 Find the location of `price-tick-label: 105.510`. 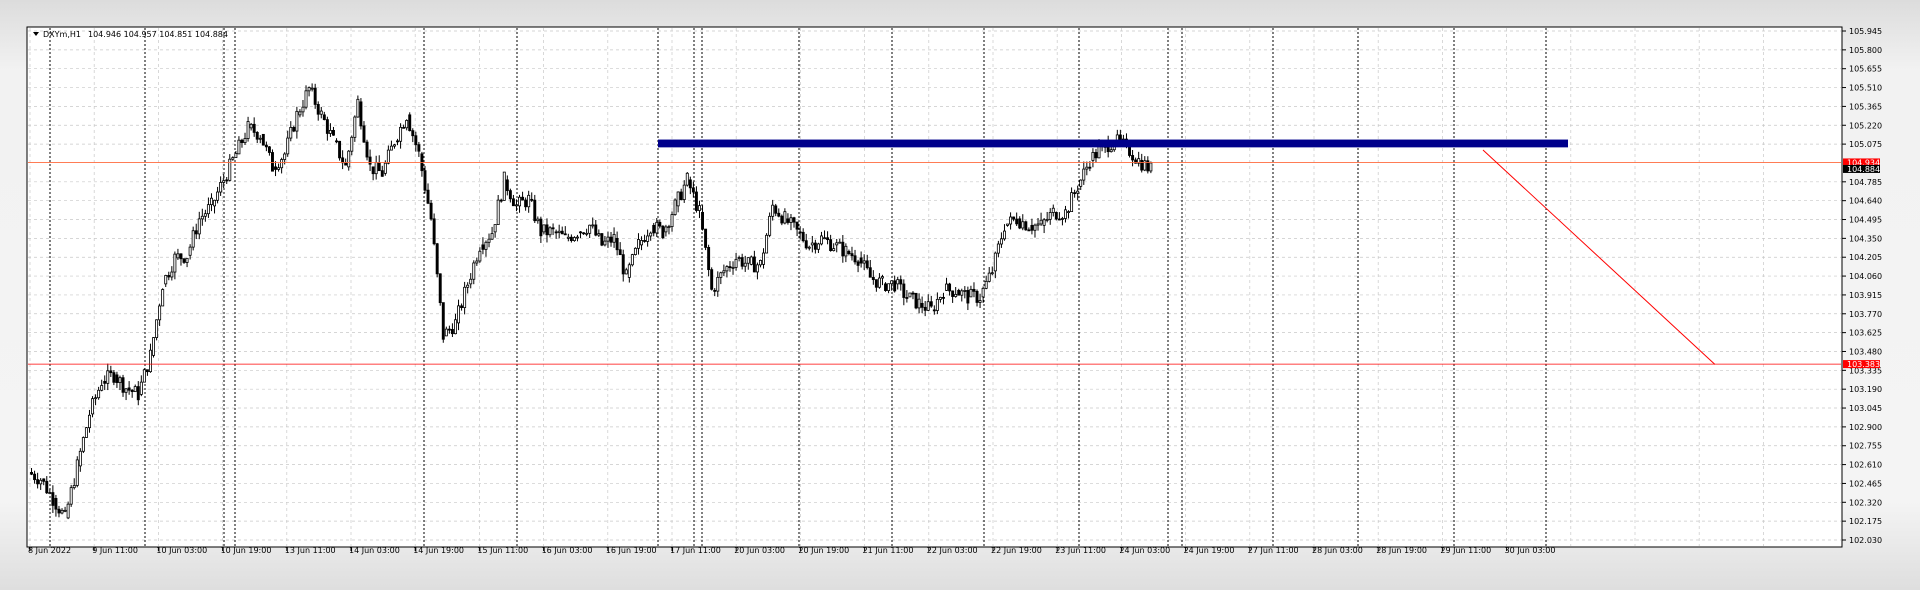

price-tick-label: 105.510 is located at coordinates (1865, 88).